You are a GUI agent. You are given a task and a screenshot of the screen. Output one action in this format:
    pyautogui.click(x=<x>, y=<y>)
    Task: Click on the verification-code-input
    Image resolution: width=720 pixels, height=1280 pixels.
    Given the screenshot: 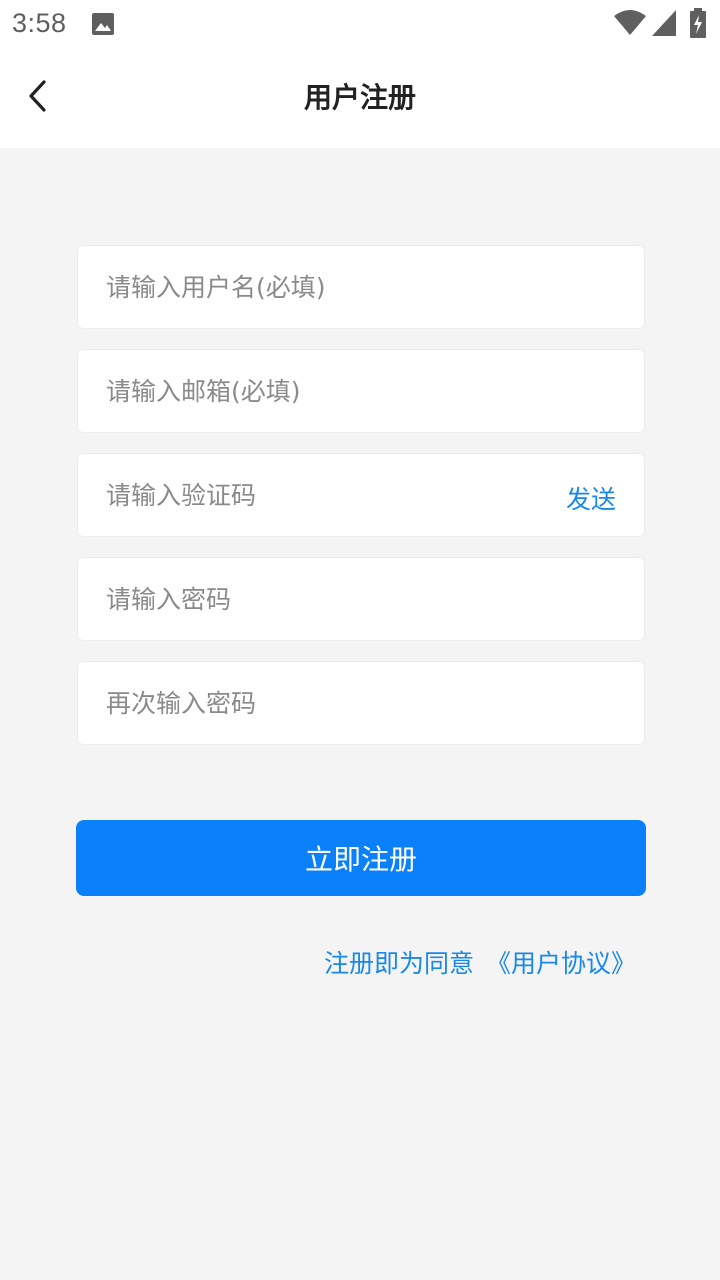 What is the action you would take?
    pyautogui.click(x=326, y=495)
    